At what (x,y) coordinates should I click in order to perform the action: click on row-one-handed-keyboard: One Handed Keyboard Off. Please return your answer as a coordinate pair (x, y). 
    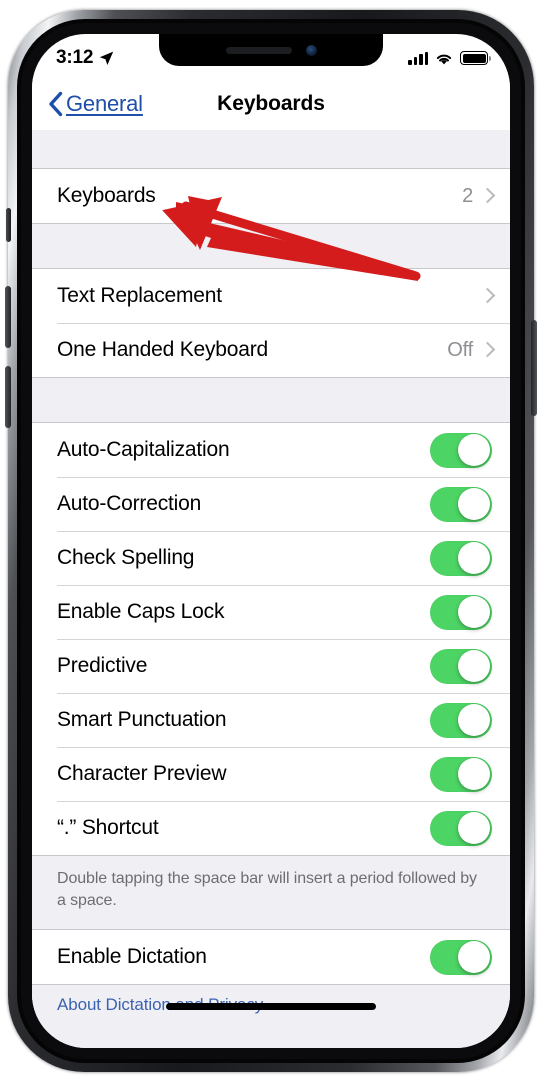
    Looking at the image, I should click on (271, 350).